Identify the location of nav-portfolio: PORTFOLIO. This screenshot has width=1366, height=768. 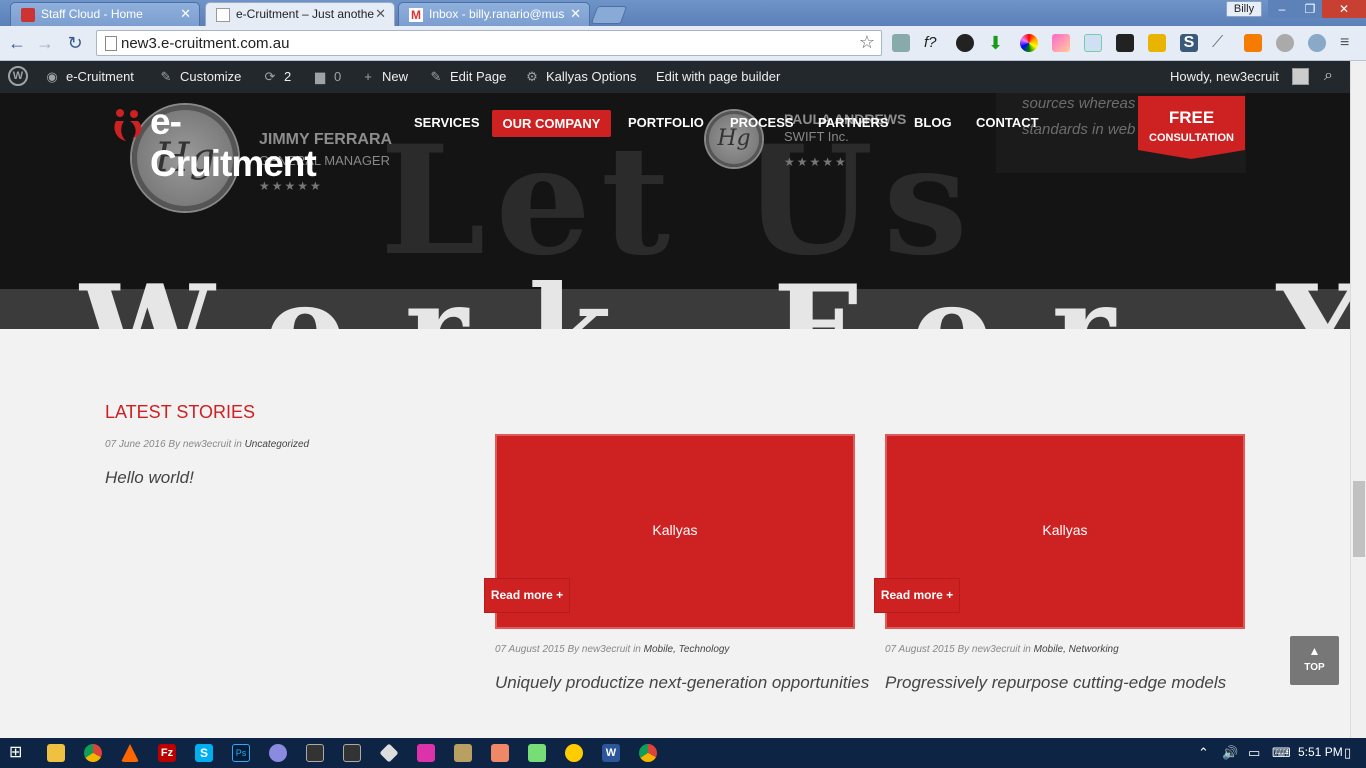
(666, 122).